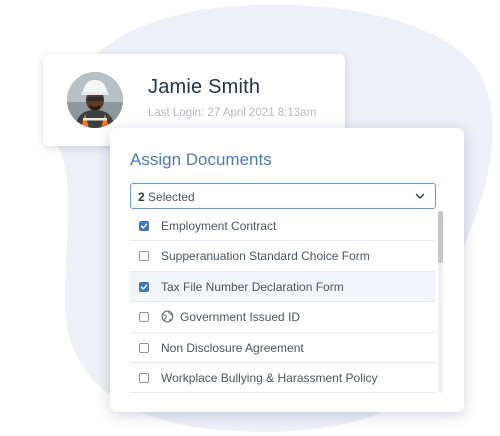 The height and width of the screenshot is (436, 500). I want to click on list-item-label: Government Issued ID, so click(240, 317).